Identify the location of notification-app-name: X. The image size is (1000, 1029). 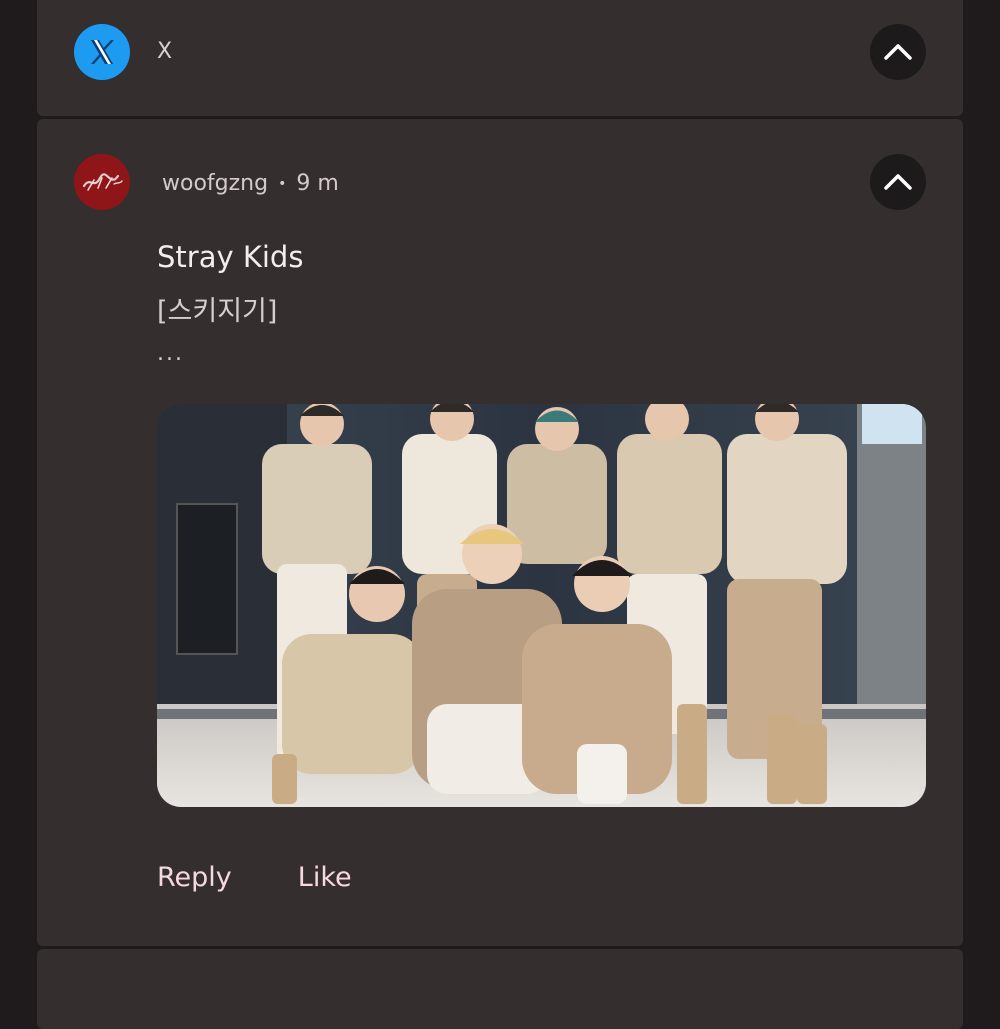
(165, 51).